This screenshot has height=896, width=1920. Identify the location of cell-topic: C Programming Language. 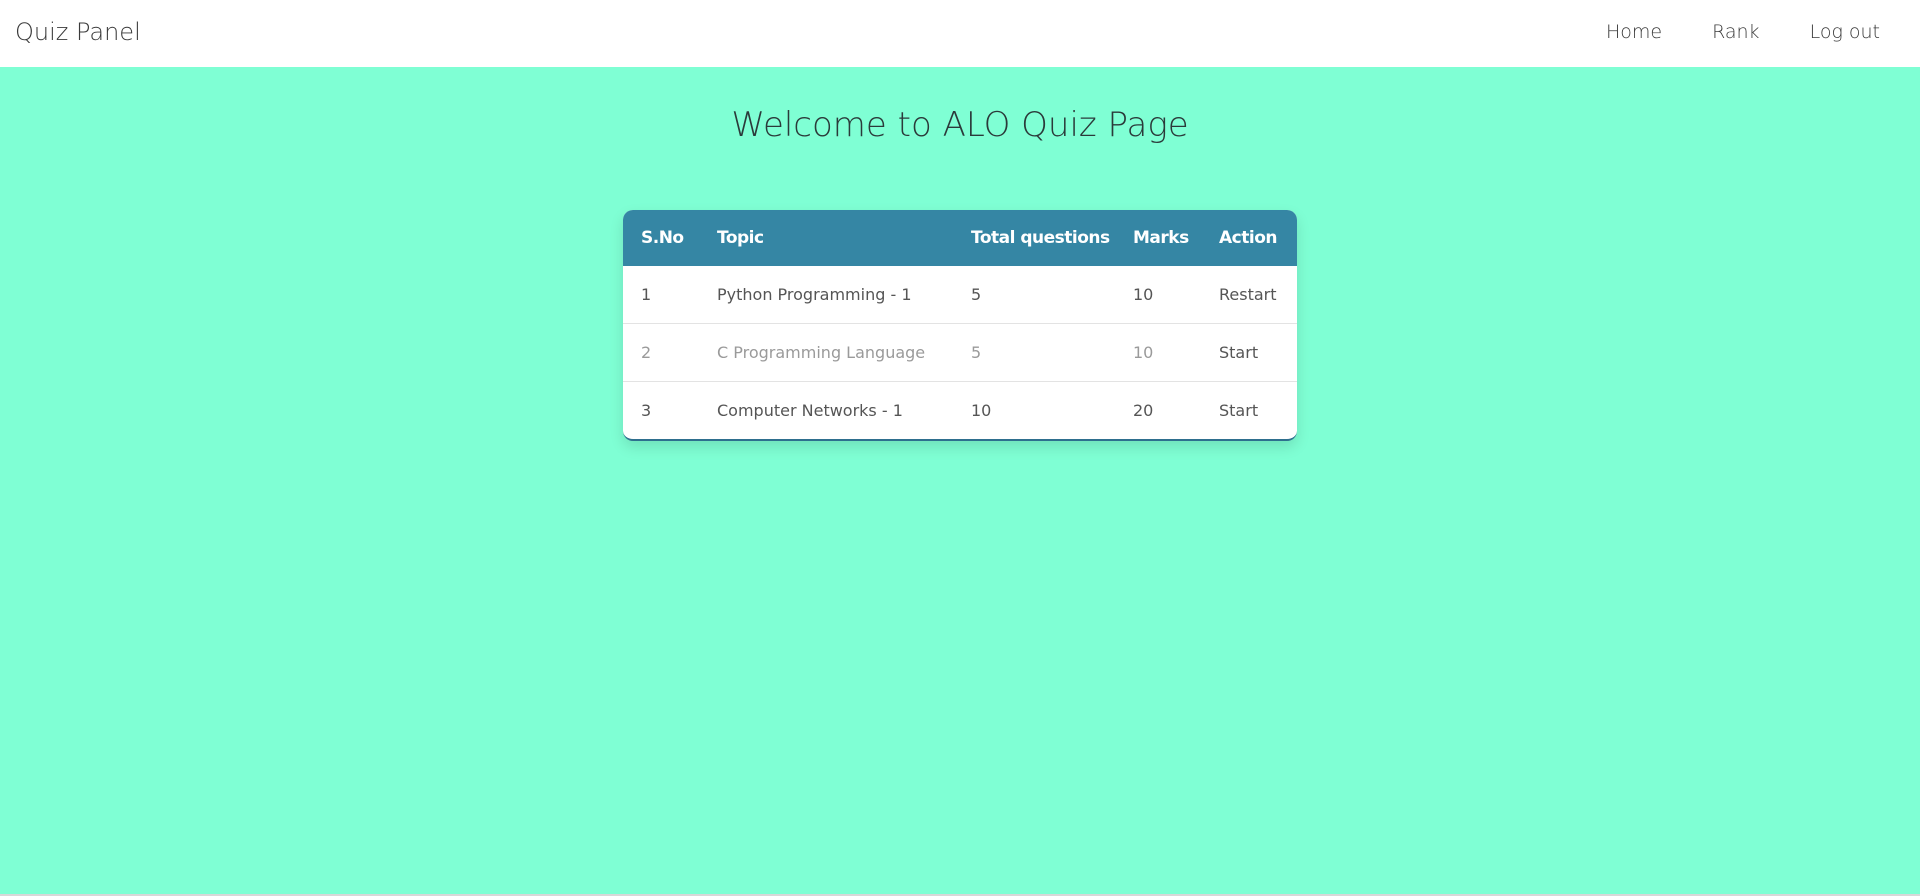
(826, 352).